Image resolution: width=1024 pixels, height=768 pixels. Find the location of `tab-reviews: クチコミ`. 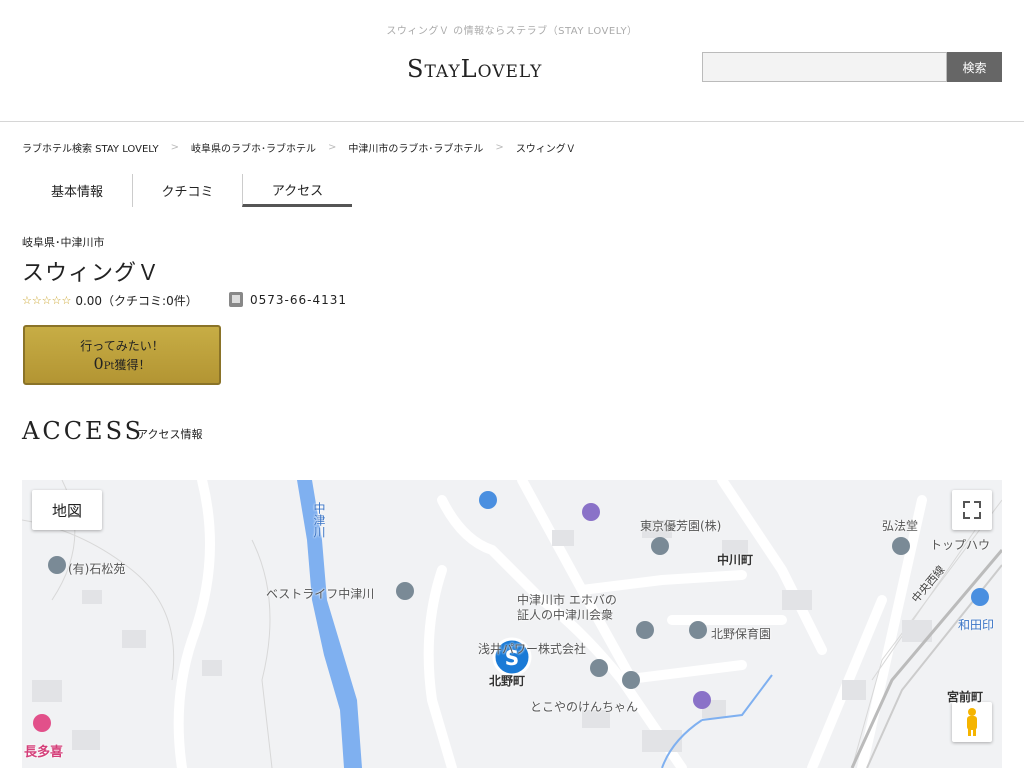

tab-reviews: クチコミ is located at coordinates (187, 190).